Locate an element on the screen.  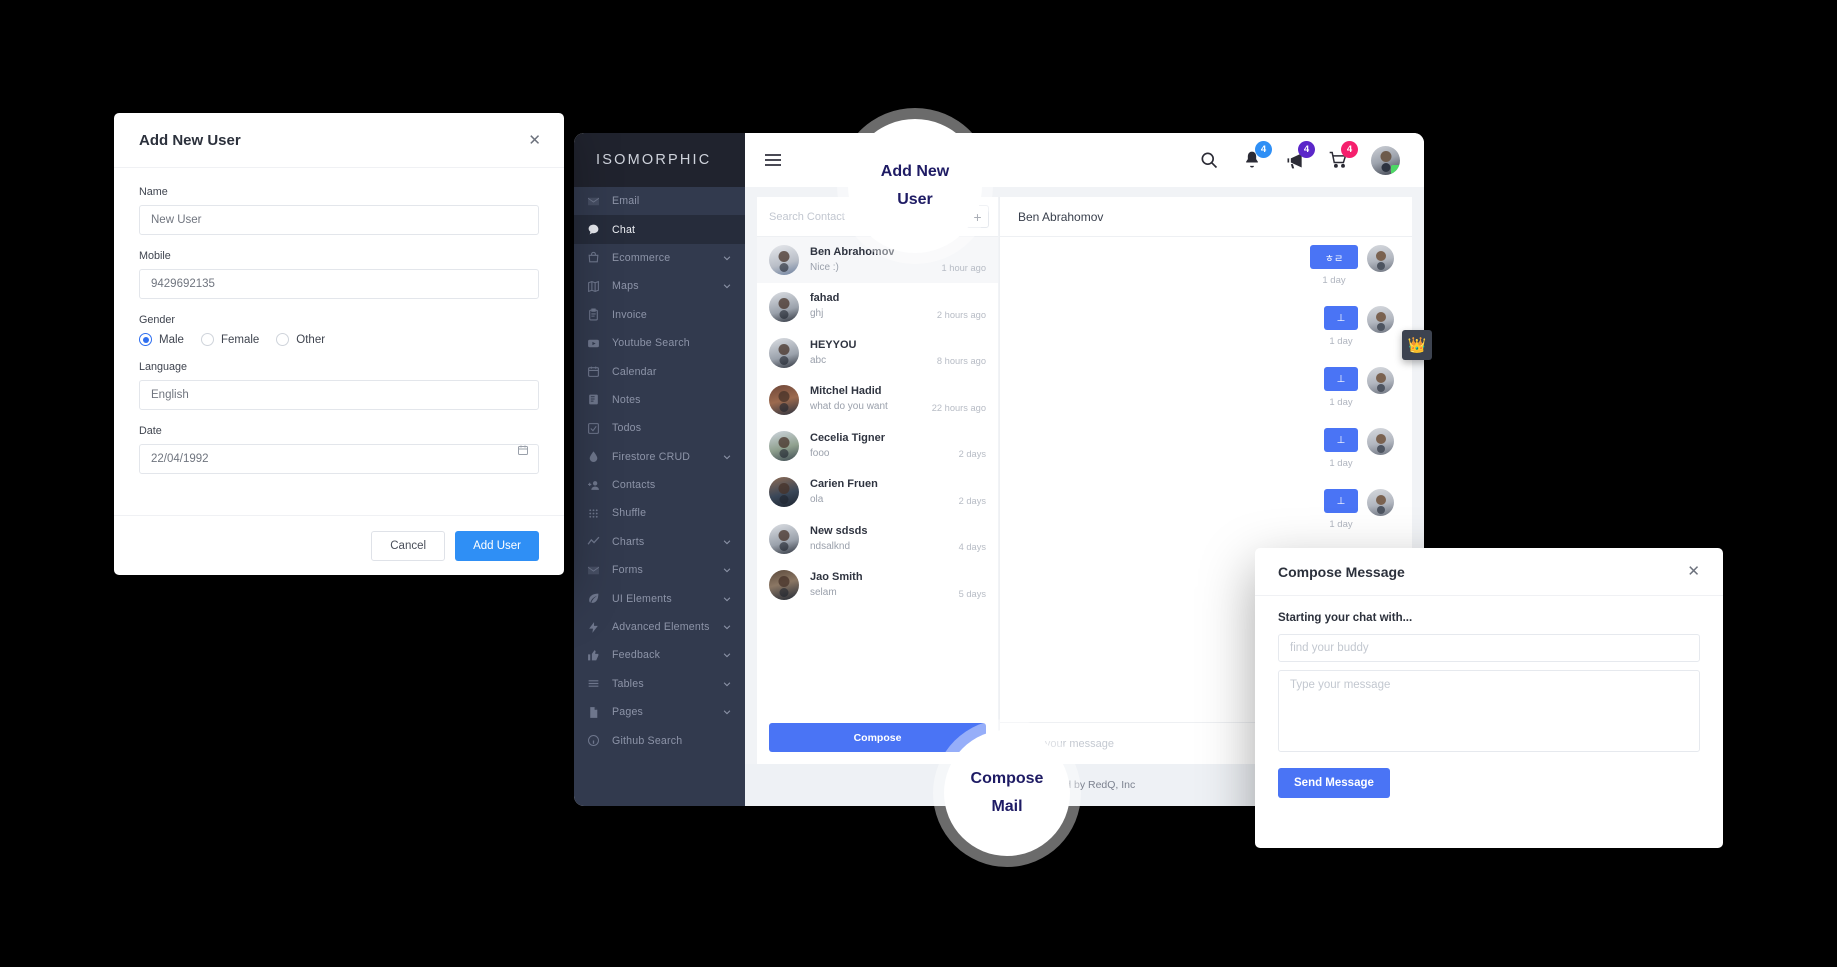
contact-name: Cecelia Tigner is located at coordinates (847, 437).